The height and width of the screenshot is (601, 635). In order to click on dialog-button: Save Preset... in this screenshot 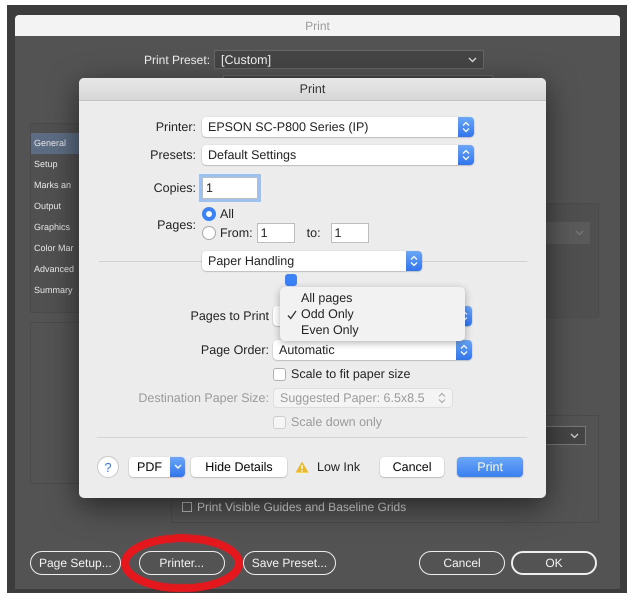, I will do `click(289, 563)`.